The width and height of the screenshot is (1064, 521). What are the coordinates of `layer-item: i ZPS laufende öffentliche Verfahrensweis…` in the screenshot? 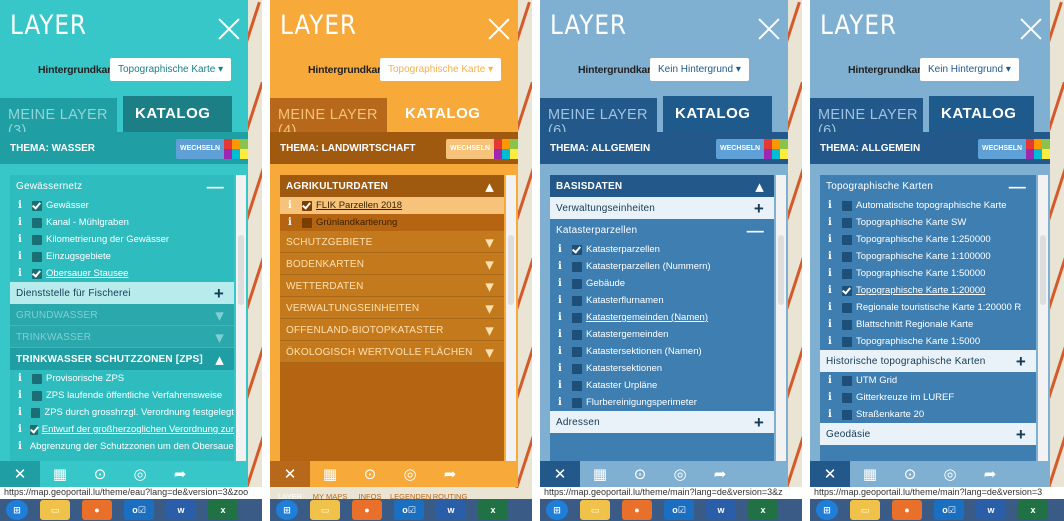 It's located at (122, 395).